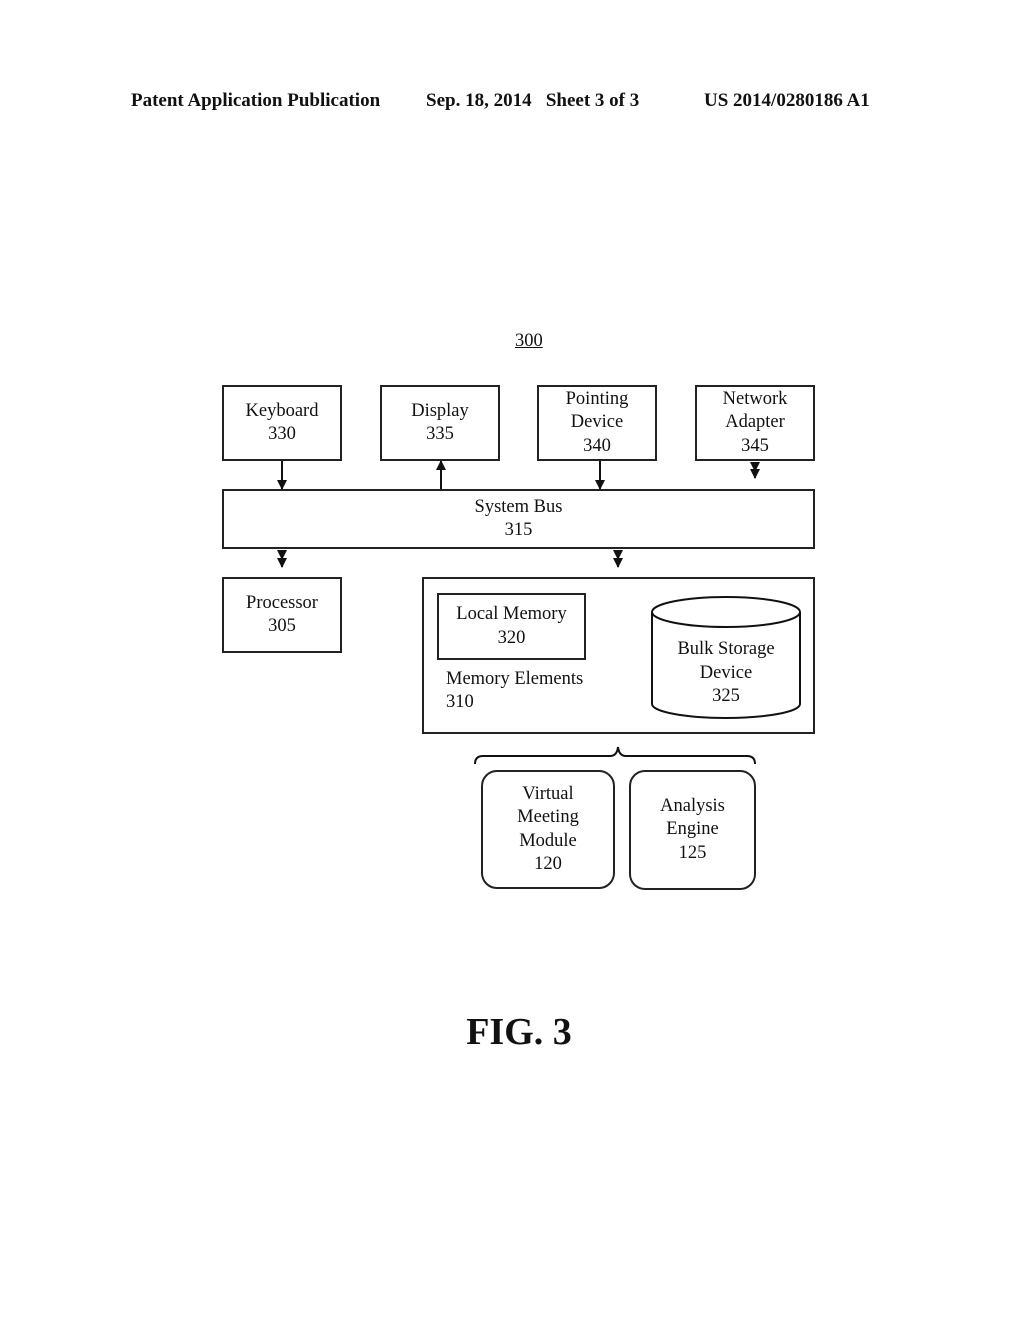 The image size is (1024, 1320). What do you see at coordinates (460, 702) in the screenshot?
I see `memory-elements-number: 310` at bounding box center [460, 702].